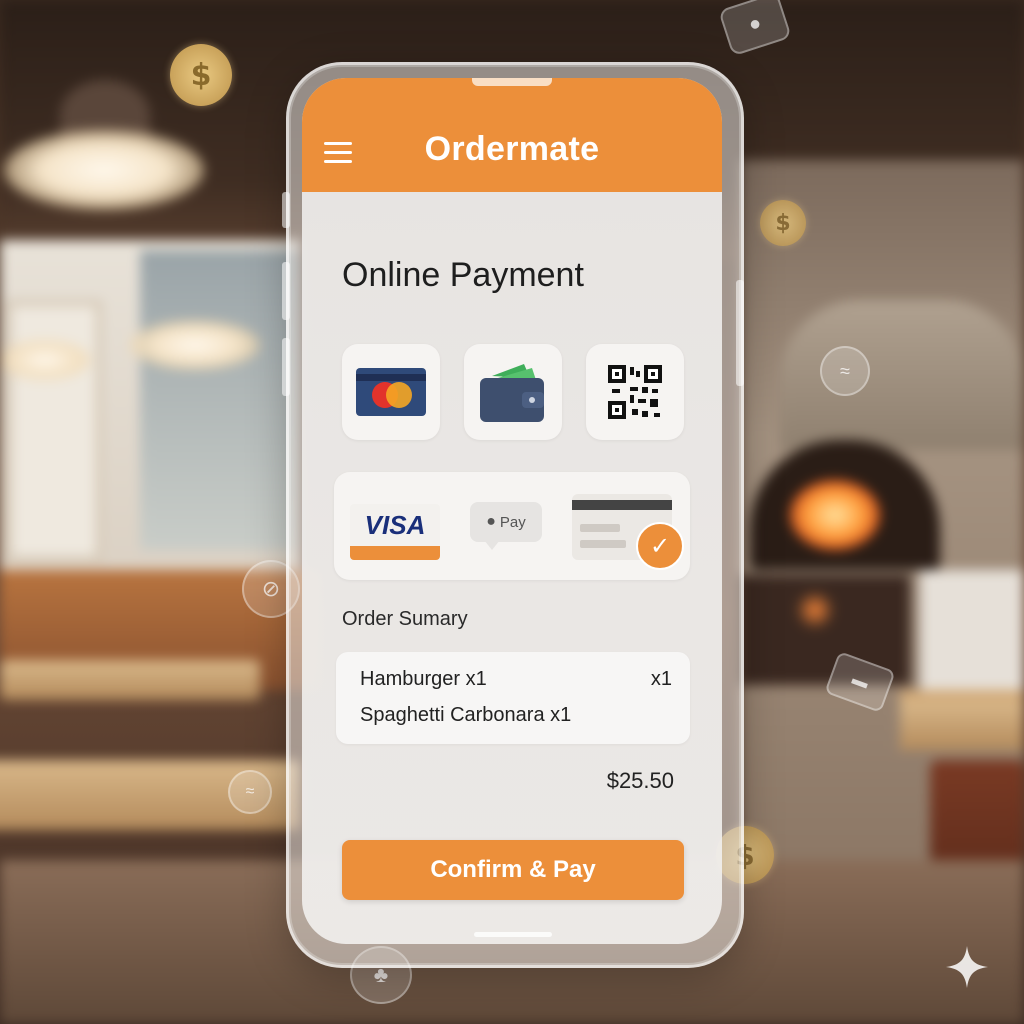 The image size is (1024, 1024). I want to click on payment-method-qr, so click(635, 392).